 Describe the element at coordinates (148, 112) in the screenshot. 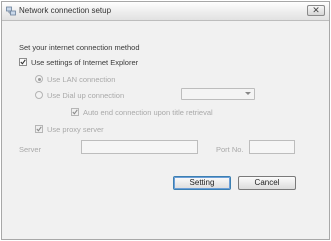

I see `auto-end-connection-label: Auto end connection upon title retrieval` at that location.